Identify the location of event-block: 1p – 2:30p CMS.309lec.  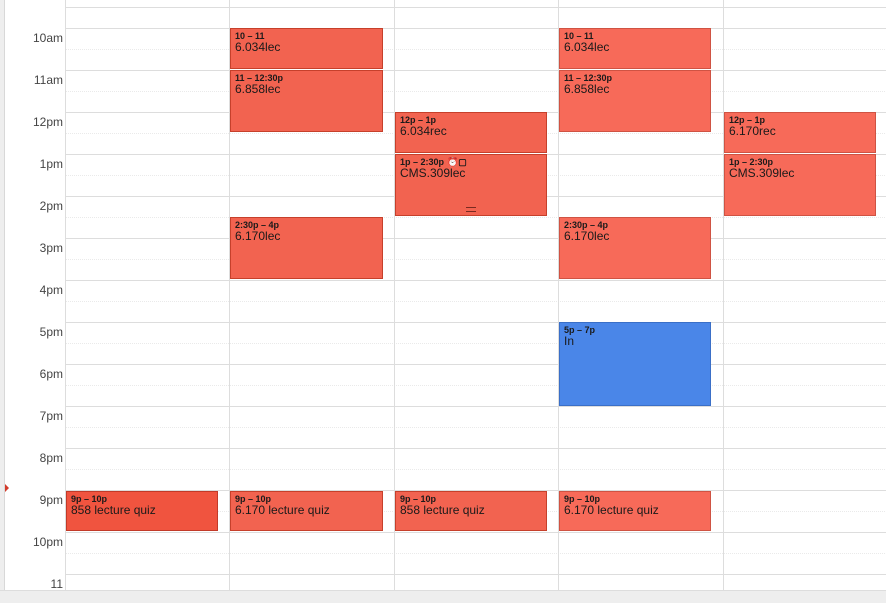
(800, 185).